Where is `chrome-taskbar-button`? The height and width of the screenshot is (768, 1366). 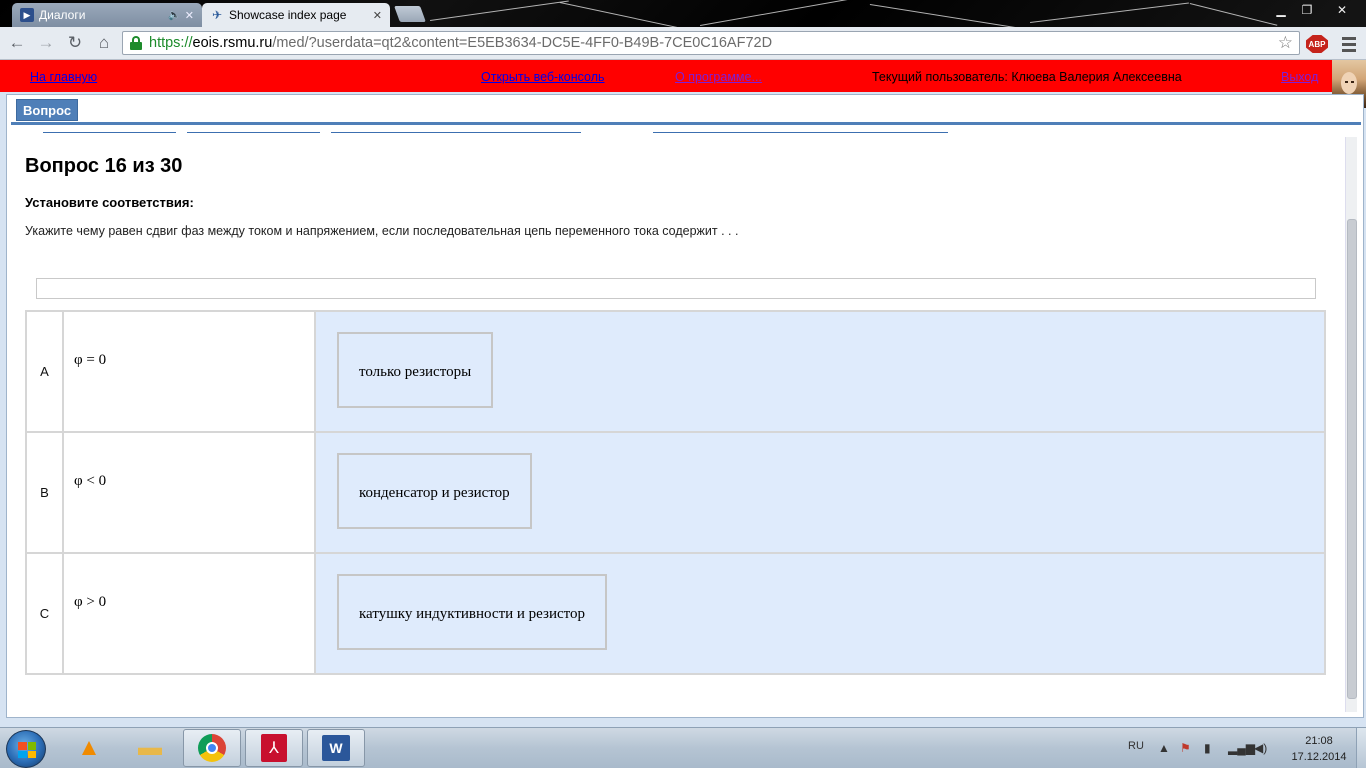
chrome-taskbar-button is located at coordinates (212, 748).